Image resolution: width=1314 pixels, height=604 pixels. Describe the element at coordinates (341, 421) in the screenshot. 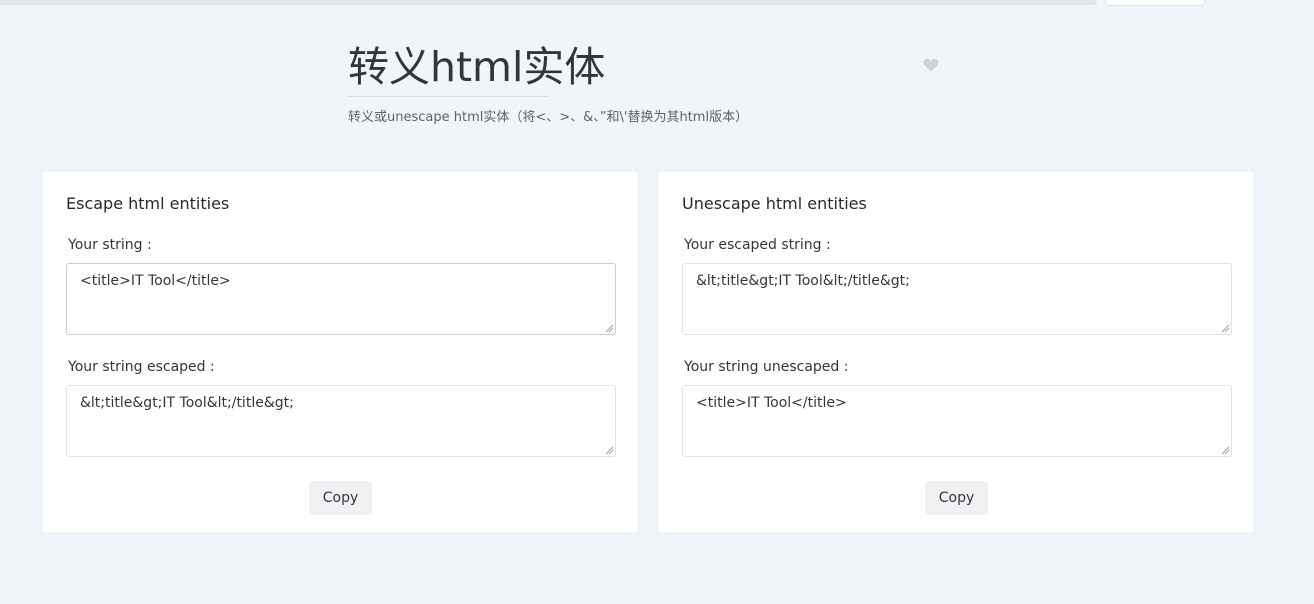

I see `escape-output-field: &lt;title&gt;IT Tool&lt;/title&gt;` at that location.